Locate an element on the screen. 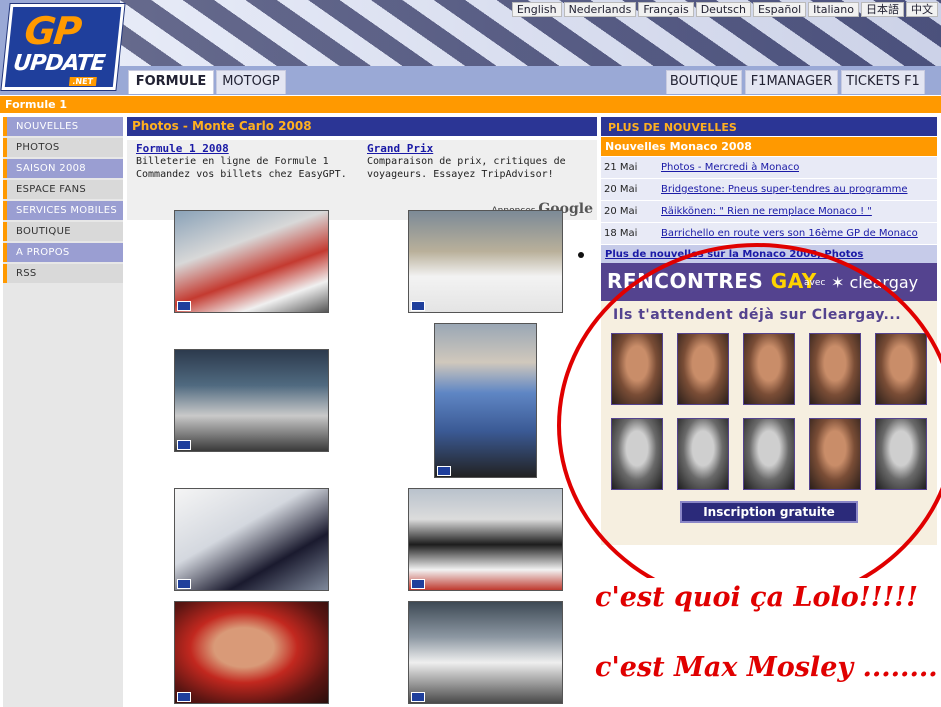  lang-english: English is located at coordinates (536, 9).